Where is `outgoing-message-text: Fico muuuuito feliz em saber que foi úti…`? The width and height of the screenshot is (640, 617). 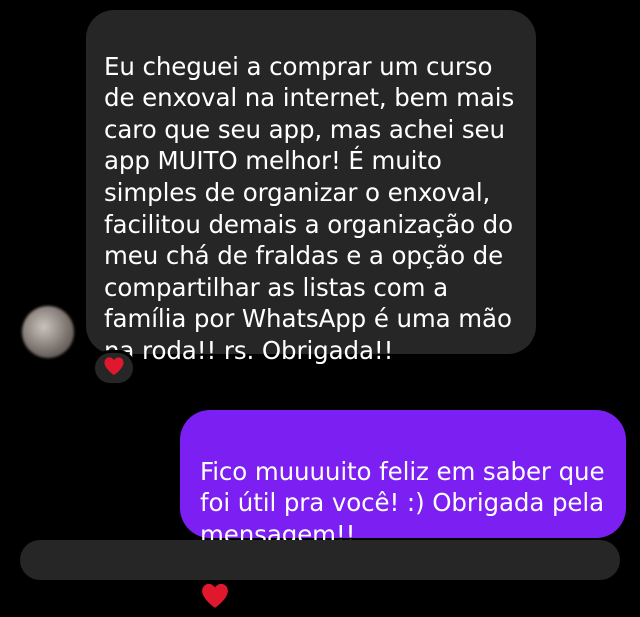
outgoing-message-text: Fico muuuuito feliz em saber que foi úti… is located at coordinates (402, 502).